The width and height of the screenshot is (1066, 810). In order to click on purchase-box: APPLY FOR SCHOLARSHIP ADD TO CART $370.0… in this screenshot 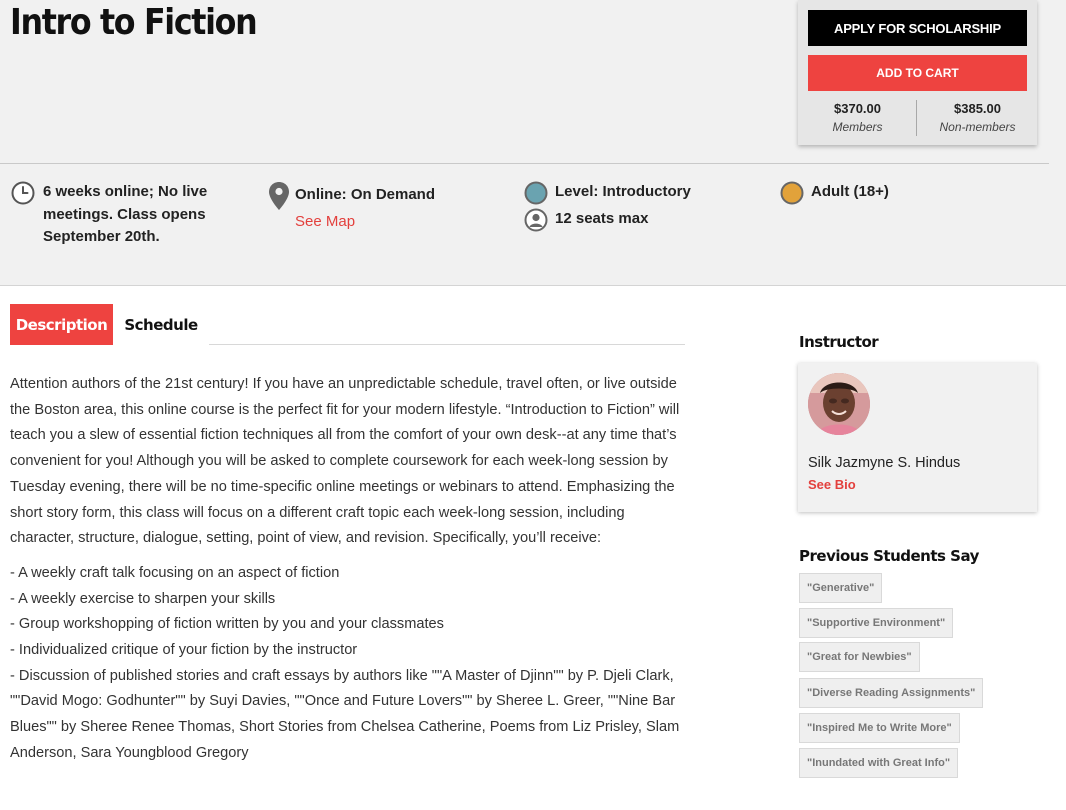, I will do `click(917, 72)`.